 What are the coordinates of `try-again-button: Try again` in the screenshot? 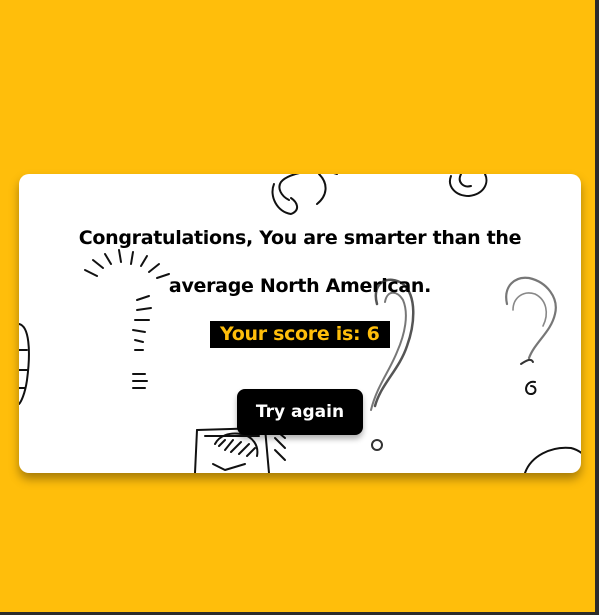 It's located at (300, 412).